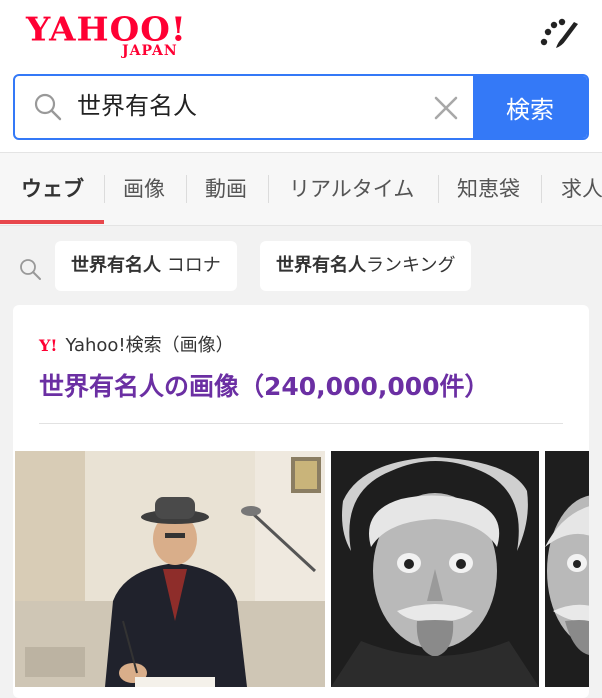 The width and height of the screenshot is (602, 698). I want to click on search-box: 世界有名人 検索, so click(301, 107).